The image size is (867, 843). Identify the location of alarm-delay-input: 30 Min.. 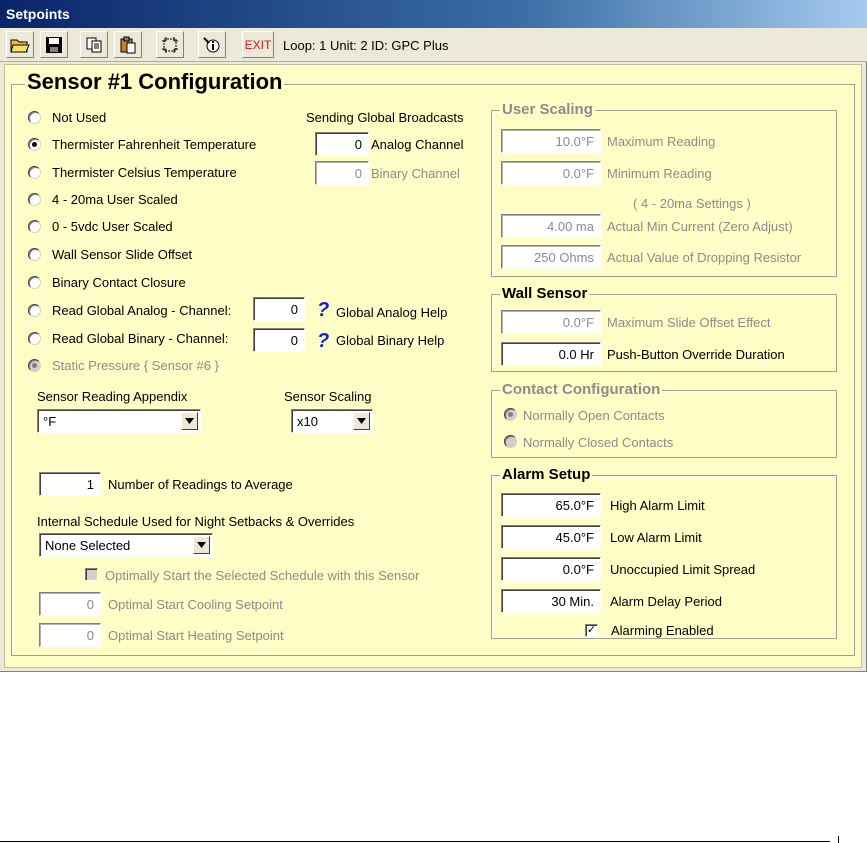
(551, 601).